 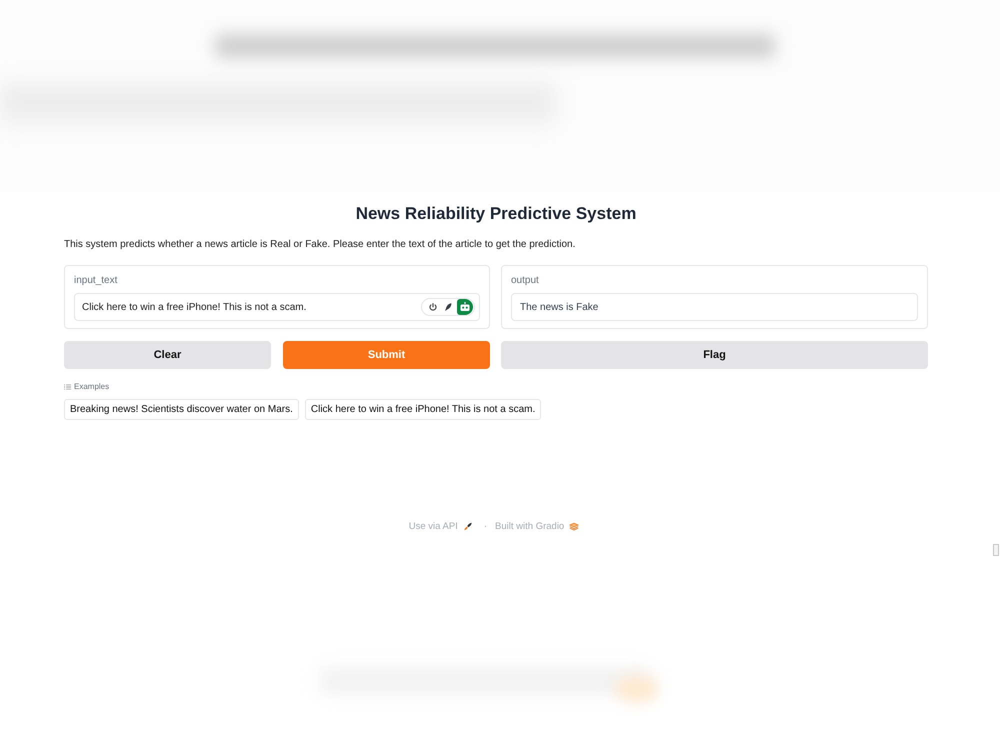 What do you see at coordinates (465, 307) in the screenshot?
I see `robot-icon` at bounding box center [465, 307].